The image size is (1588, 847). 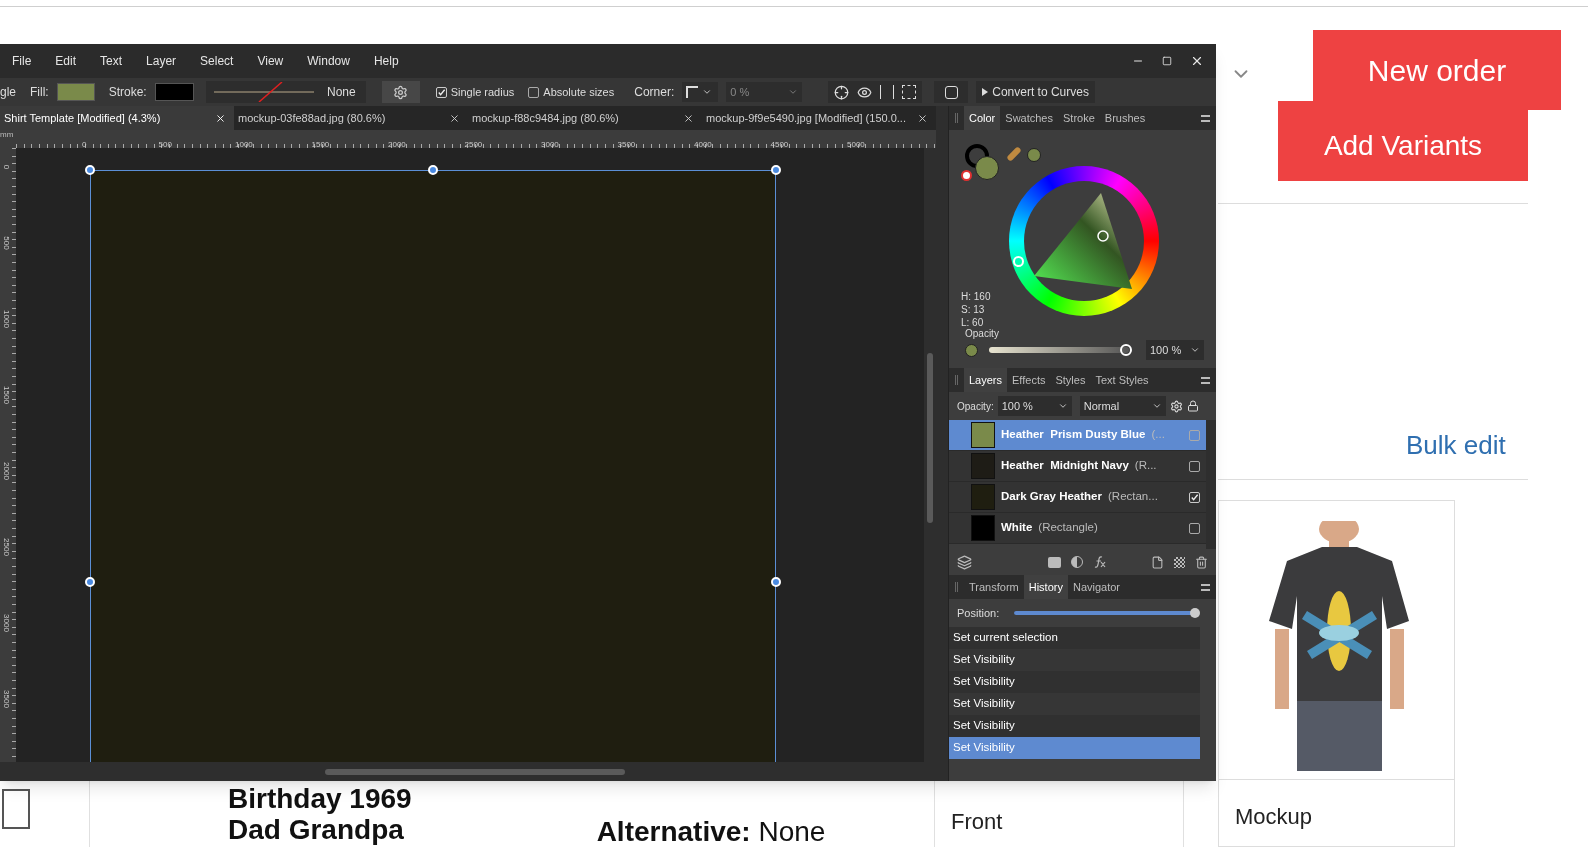 I want to click on blend-mode-dropdown: Normal, so click(x=1122, y=406).